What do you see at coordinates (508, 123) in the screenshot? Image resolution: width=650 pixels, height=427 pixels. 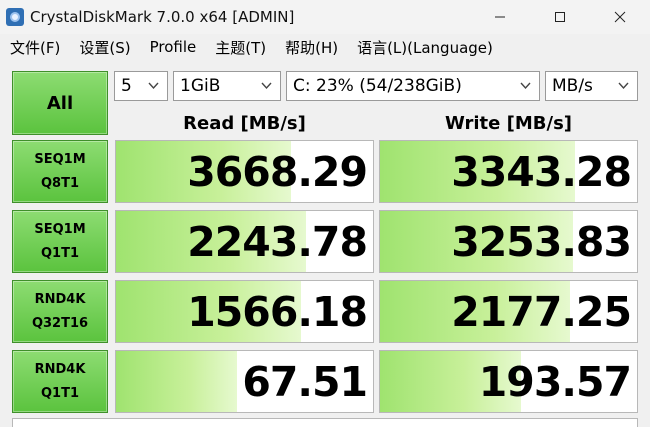 I see `write-column-header: Write [MB/s]` at bounding box center [508, 123].